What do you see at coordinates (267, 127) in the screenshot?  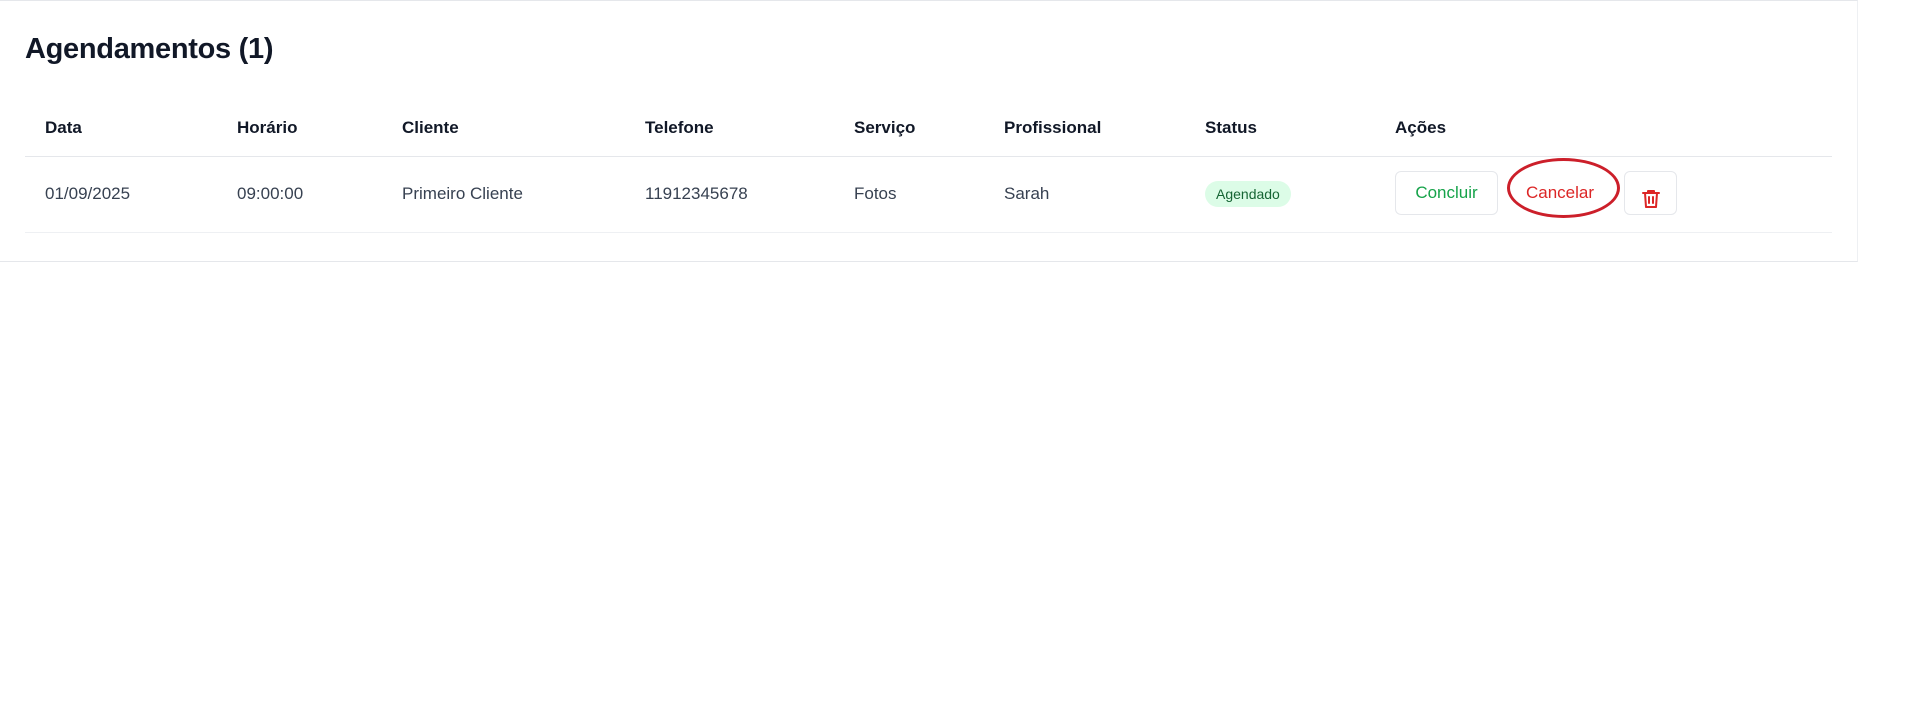 I see `header-horario: Horário` at bounding box center [267, 127].